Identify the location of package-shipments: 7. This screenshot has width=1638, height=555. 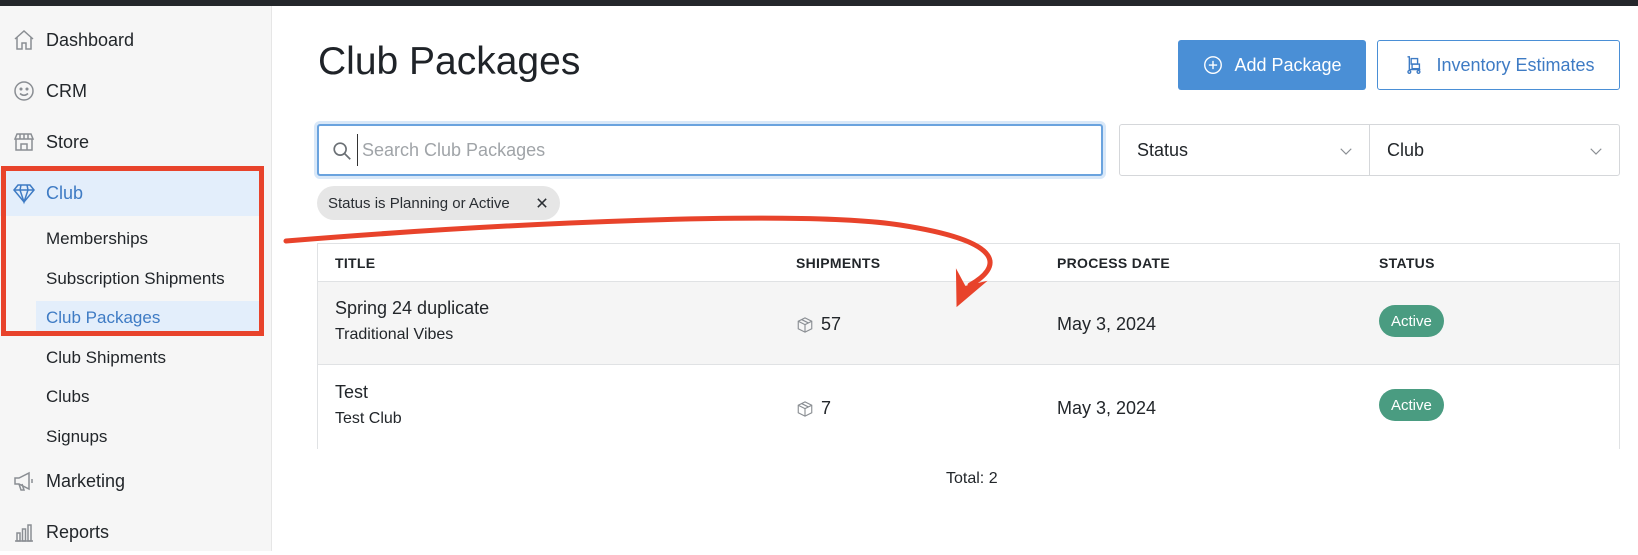
(813, 408).